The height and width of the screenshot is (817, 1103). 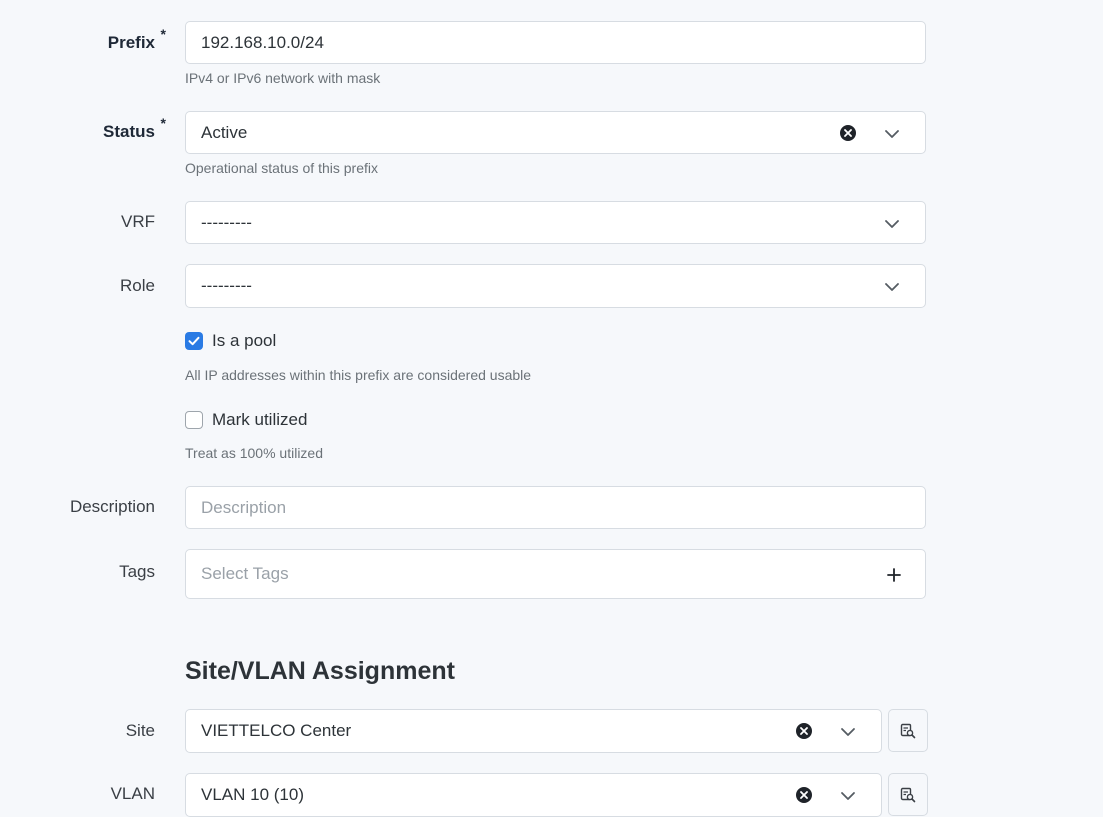 I want to click on role-select: ---------, so click(x=555, y=286).